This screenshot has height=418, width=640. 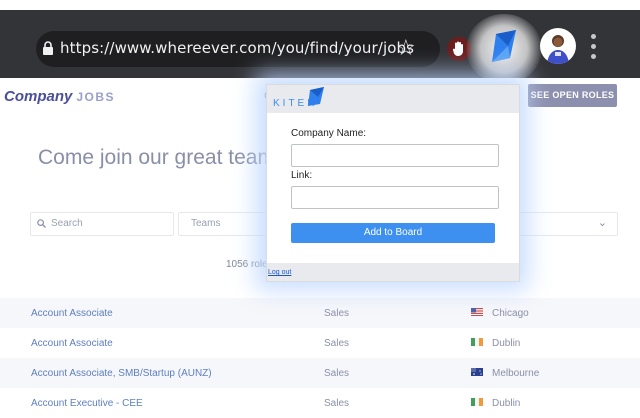 I want to click on add-to-board-button: Add to Board, so click(x=393, y=233).